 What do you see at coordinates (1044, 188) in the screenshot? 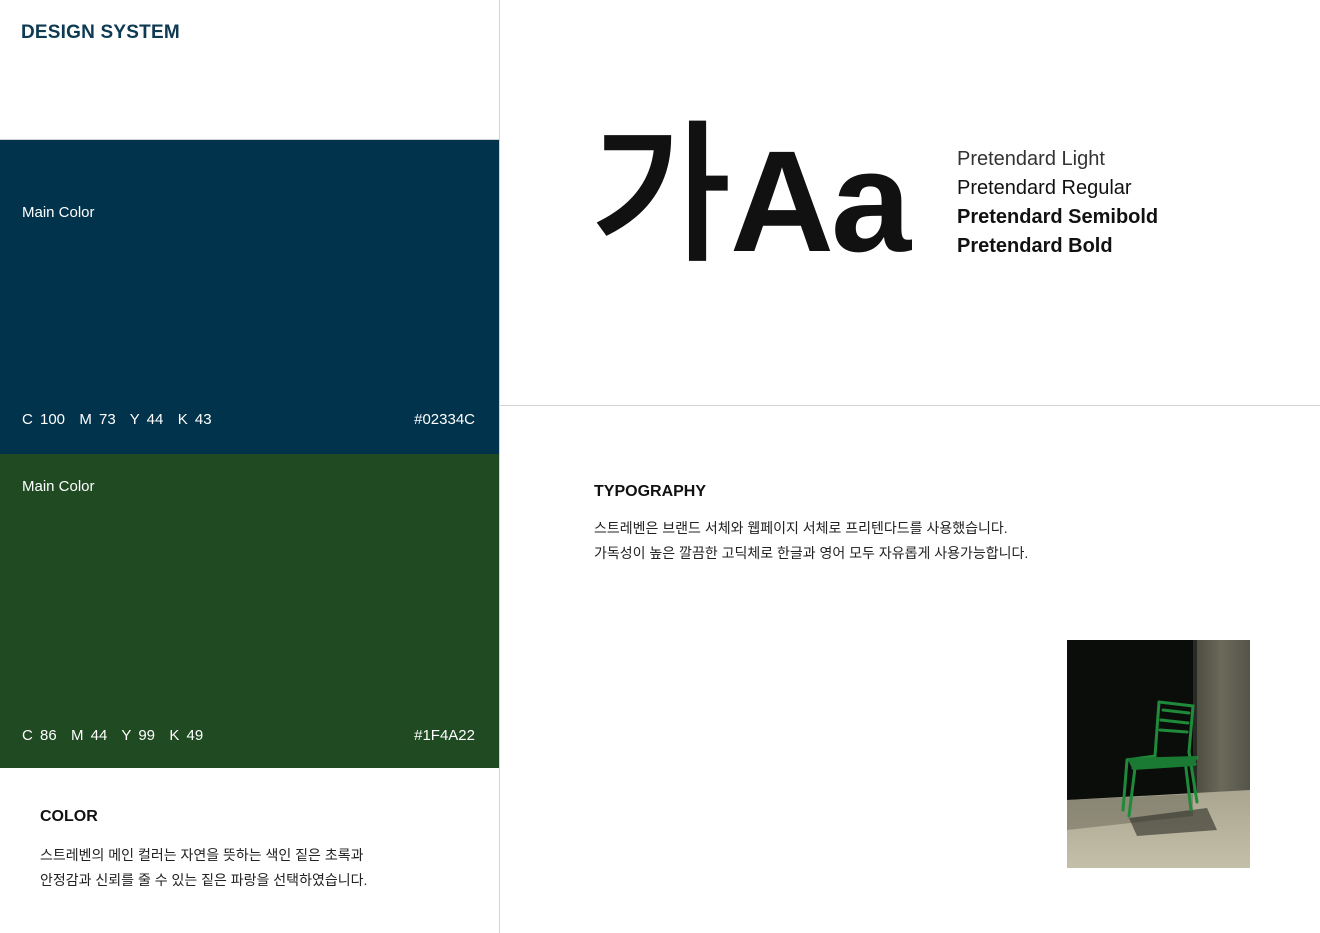
I see `font-weight-regular: Pretendard Regular` at bounding box center [1044, 188].